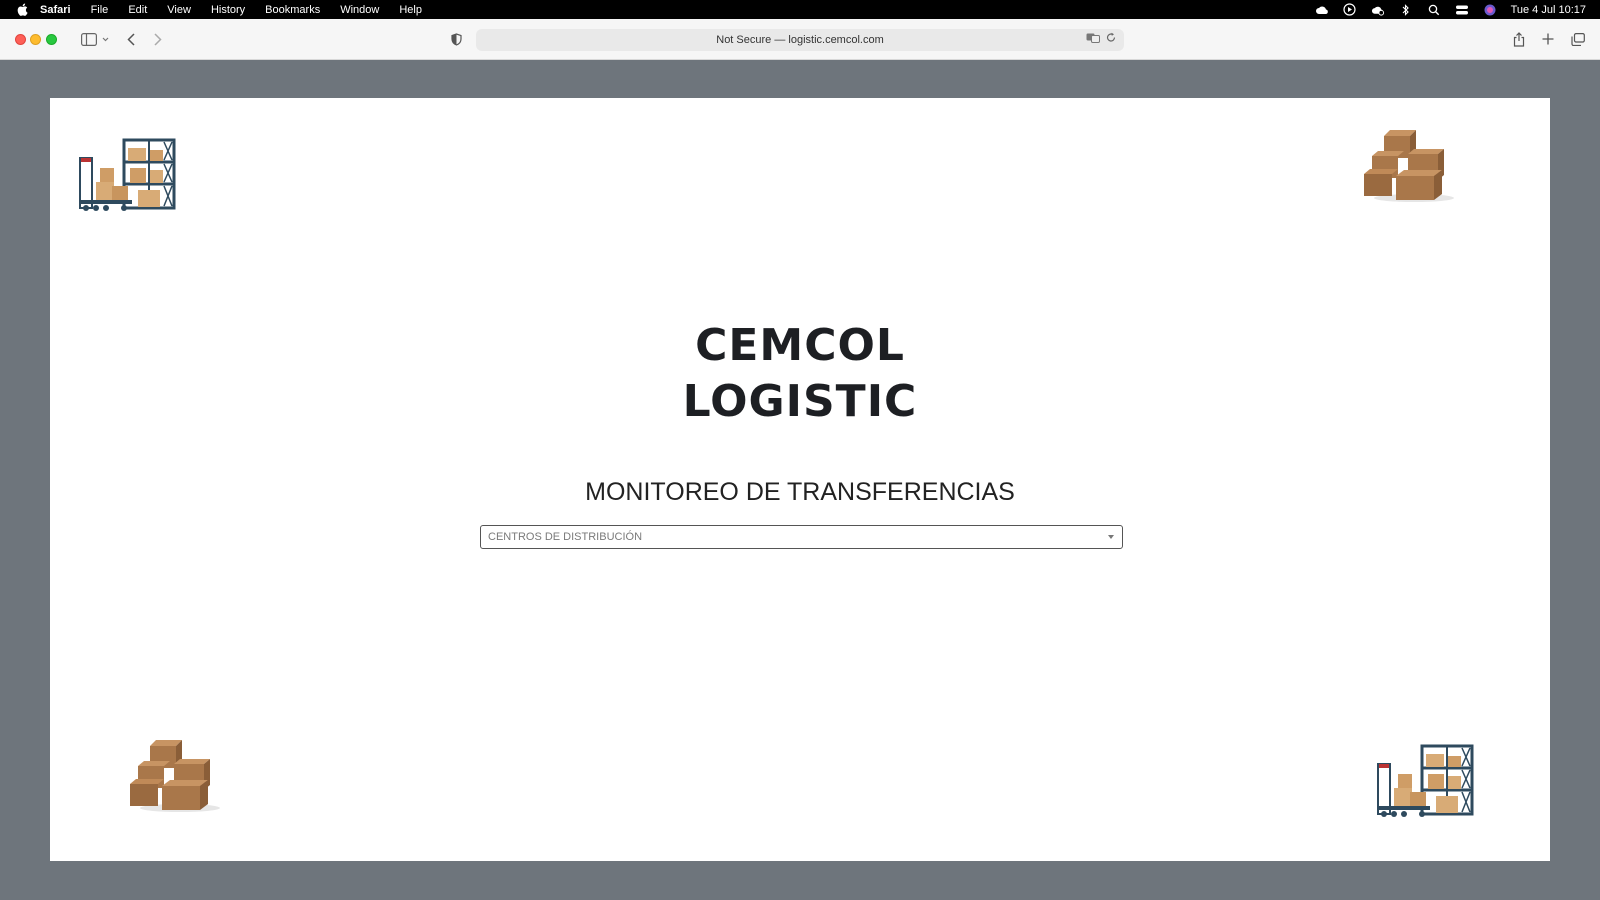 This screenshot has height=900, width=1600. Describe the element at coordinates (55, 10) in the screenshot. I see `menu-app-name: Safari` at that location.